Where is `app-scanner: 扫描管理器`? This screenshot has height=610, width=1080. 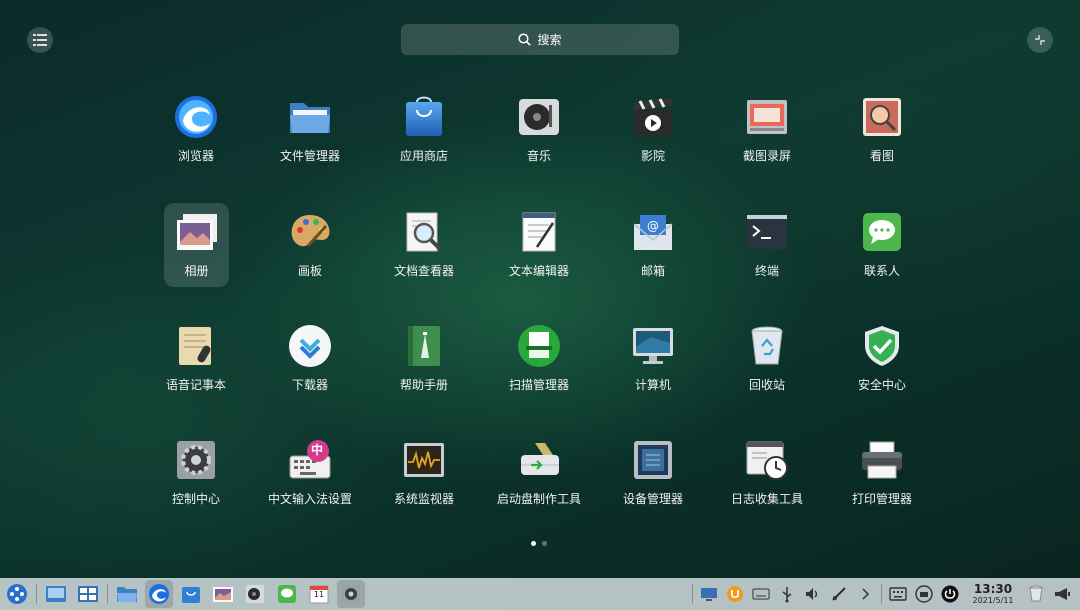 app-scanner: 扫描管理器 is located at coordinates (539, 360).